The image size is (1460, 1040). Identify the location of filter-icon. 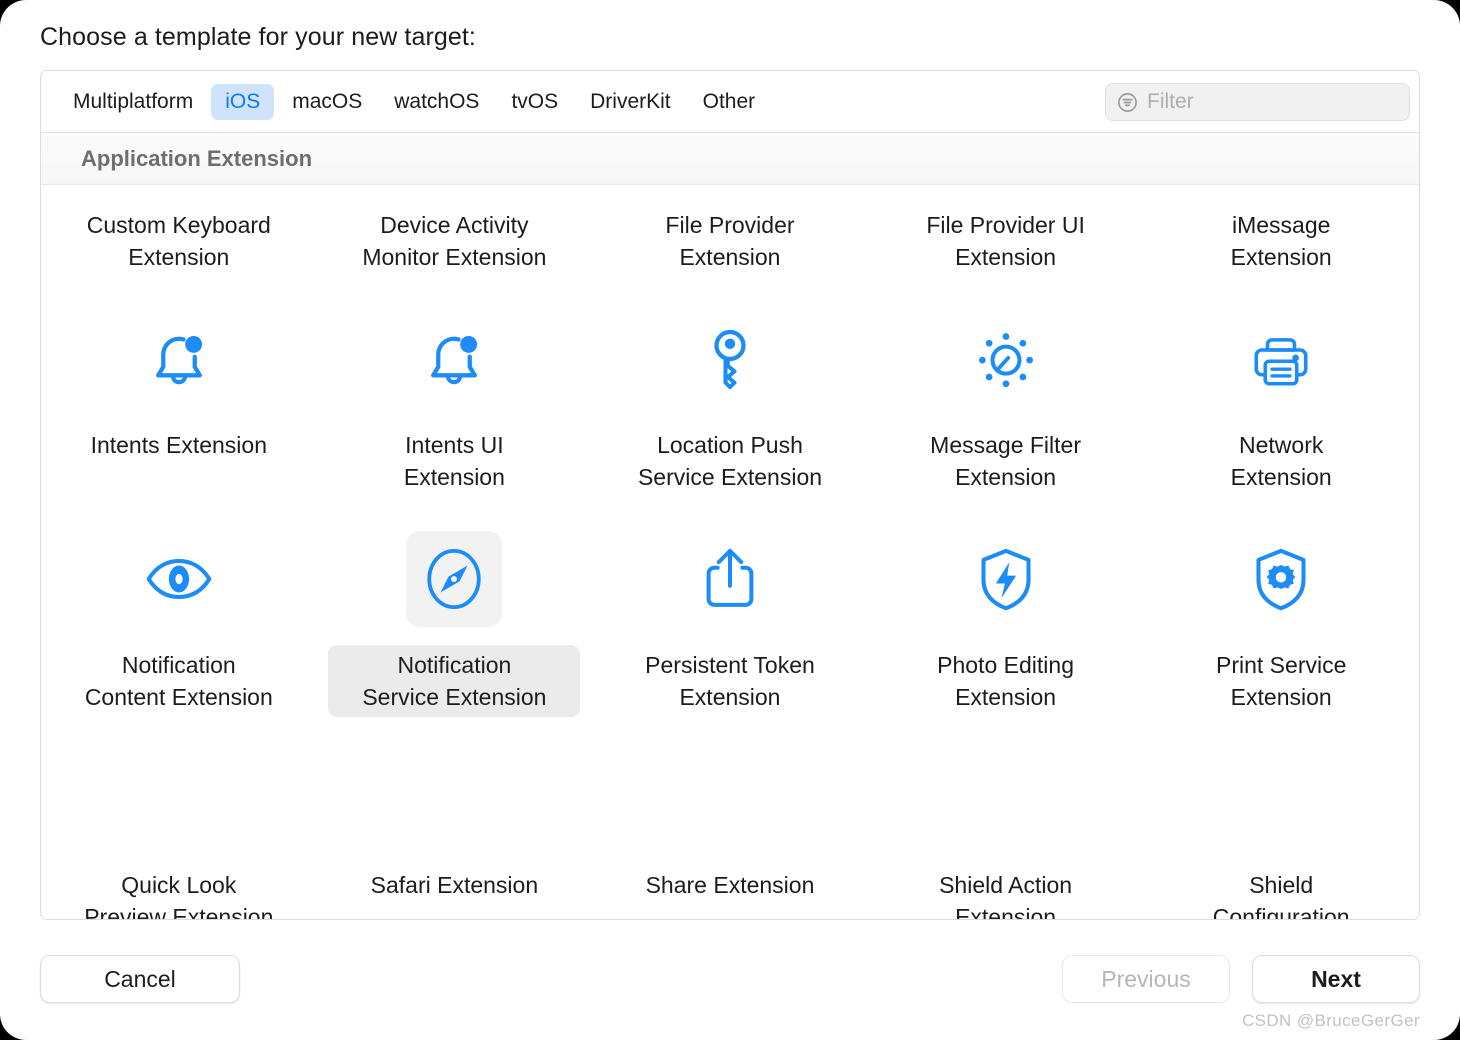
(1127, 102).